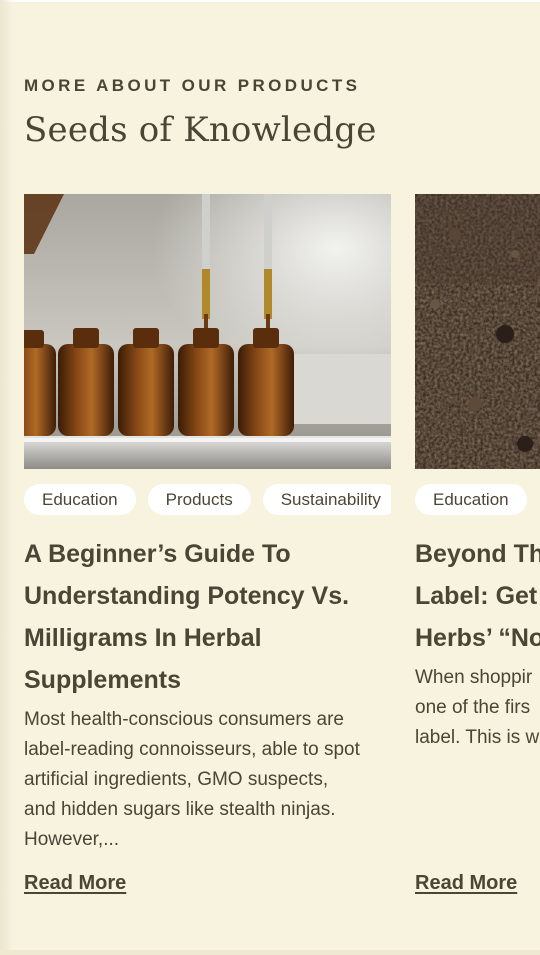 The image size is (540, 955). What do you see at coordinates (102, 680) in the screenshot?
I see `article-title-line: Supplements` at bounding box center [102, 680].